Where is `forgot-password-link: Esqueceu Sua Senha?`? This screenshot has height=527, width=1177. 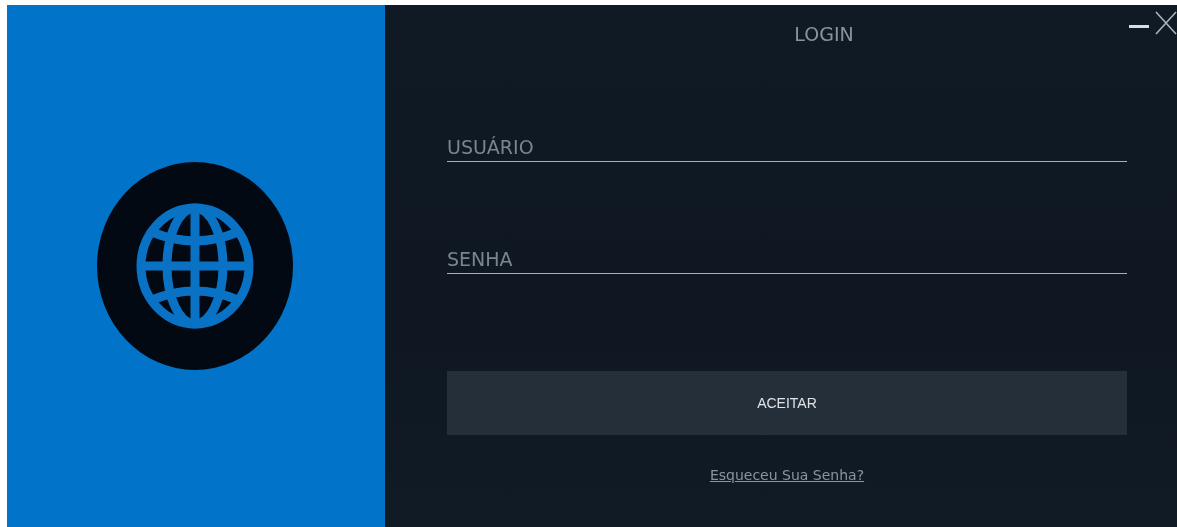 forgot-password-link: Esqueceu Sua Senha? is located at coordinates (787, 475).